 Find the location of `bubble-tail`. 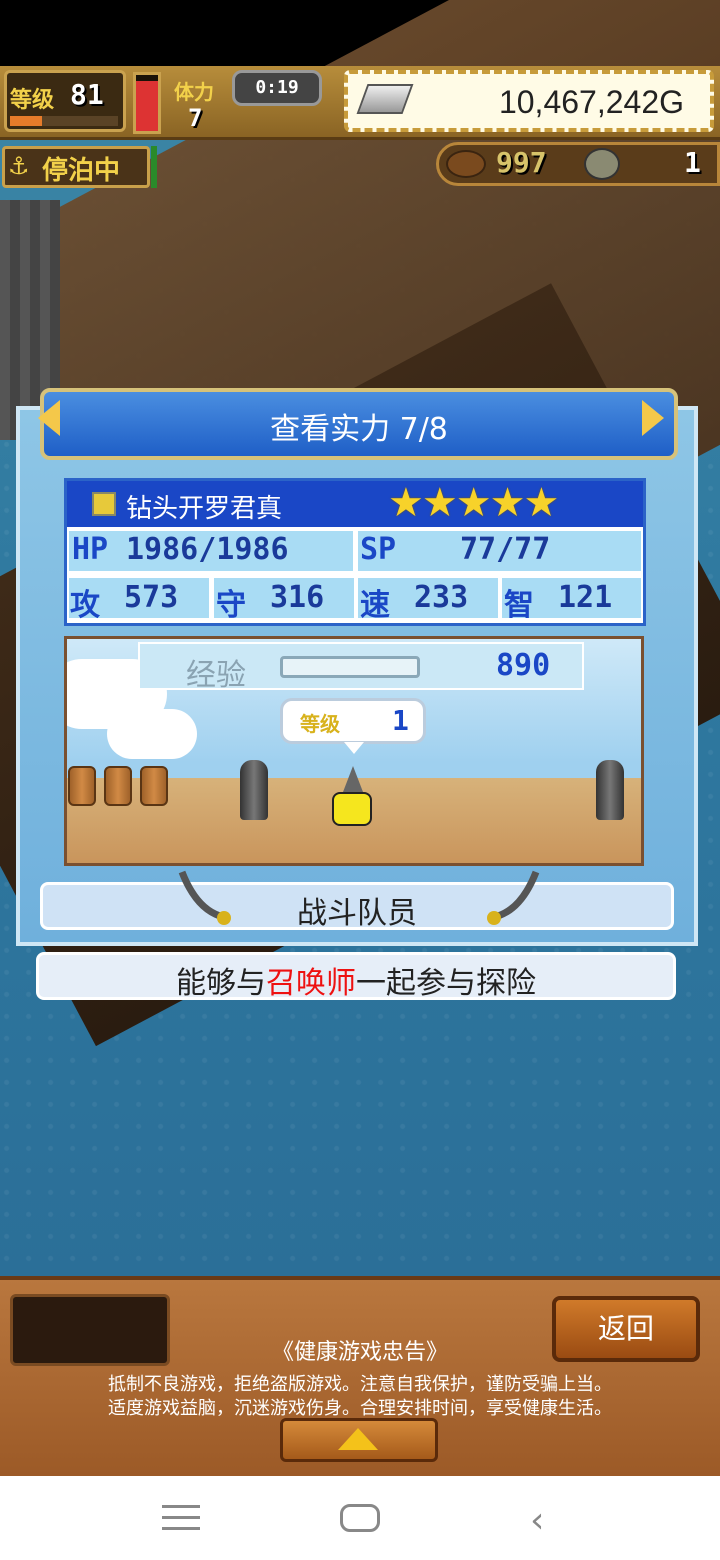

bubble-tail is located at coordinates (354, 748).